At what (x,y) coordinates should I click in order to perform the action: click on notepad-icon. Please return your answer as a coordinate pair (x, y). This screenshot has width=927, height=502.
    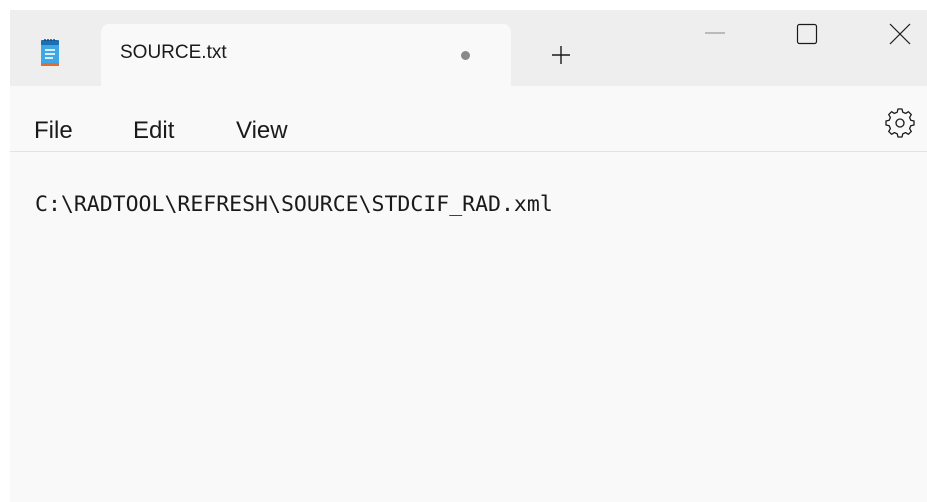
    Looking at the image, I should click on (50, 53).